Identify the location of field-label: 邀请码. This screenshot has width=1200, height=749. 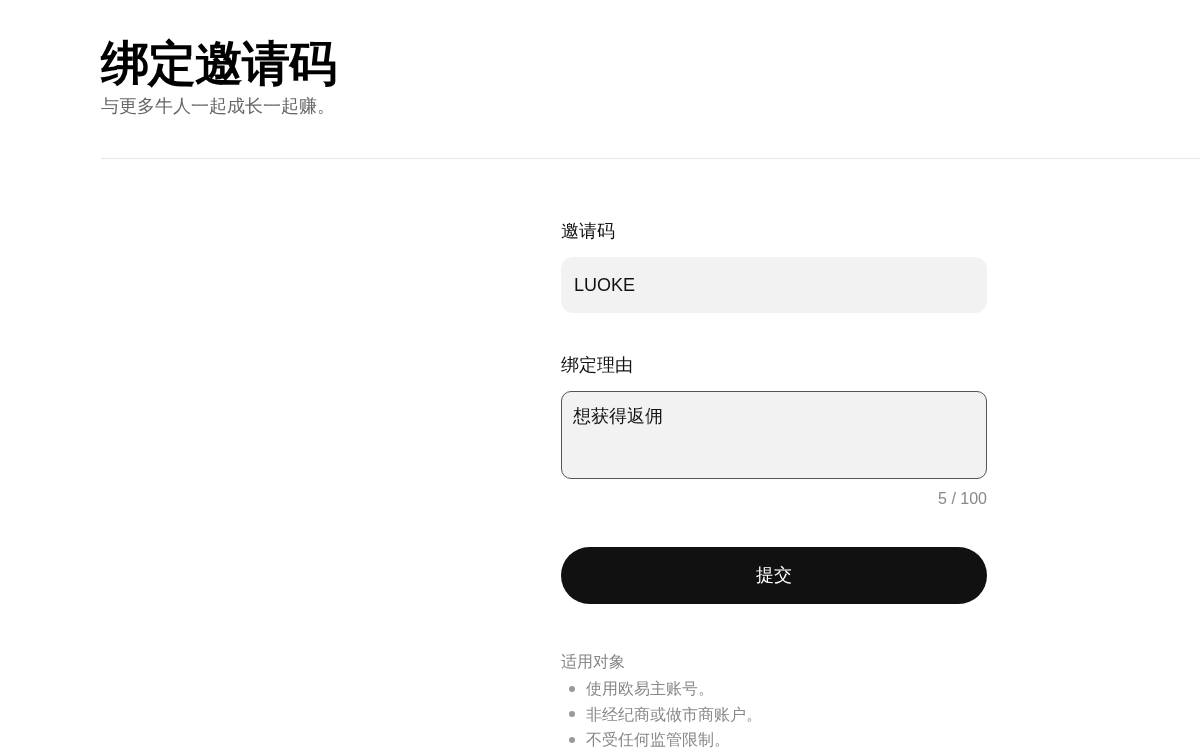
(588, 231).